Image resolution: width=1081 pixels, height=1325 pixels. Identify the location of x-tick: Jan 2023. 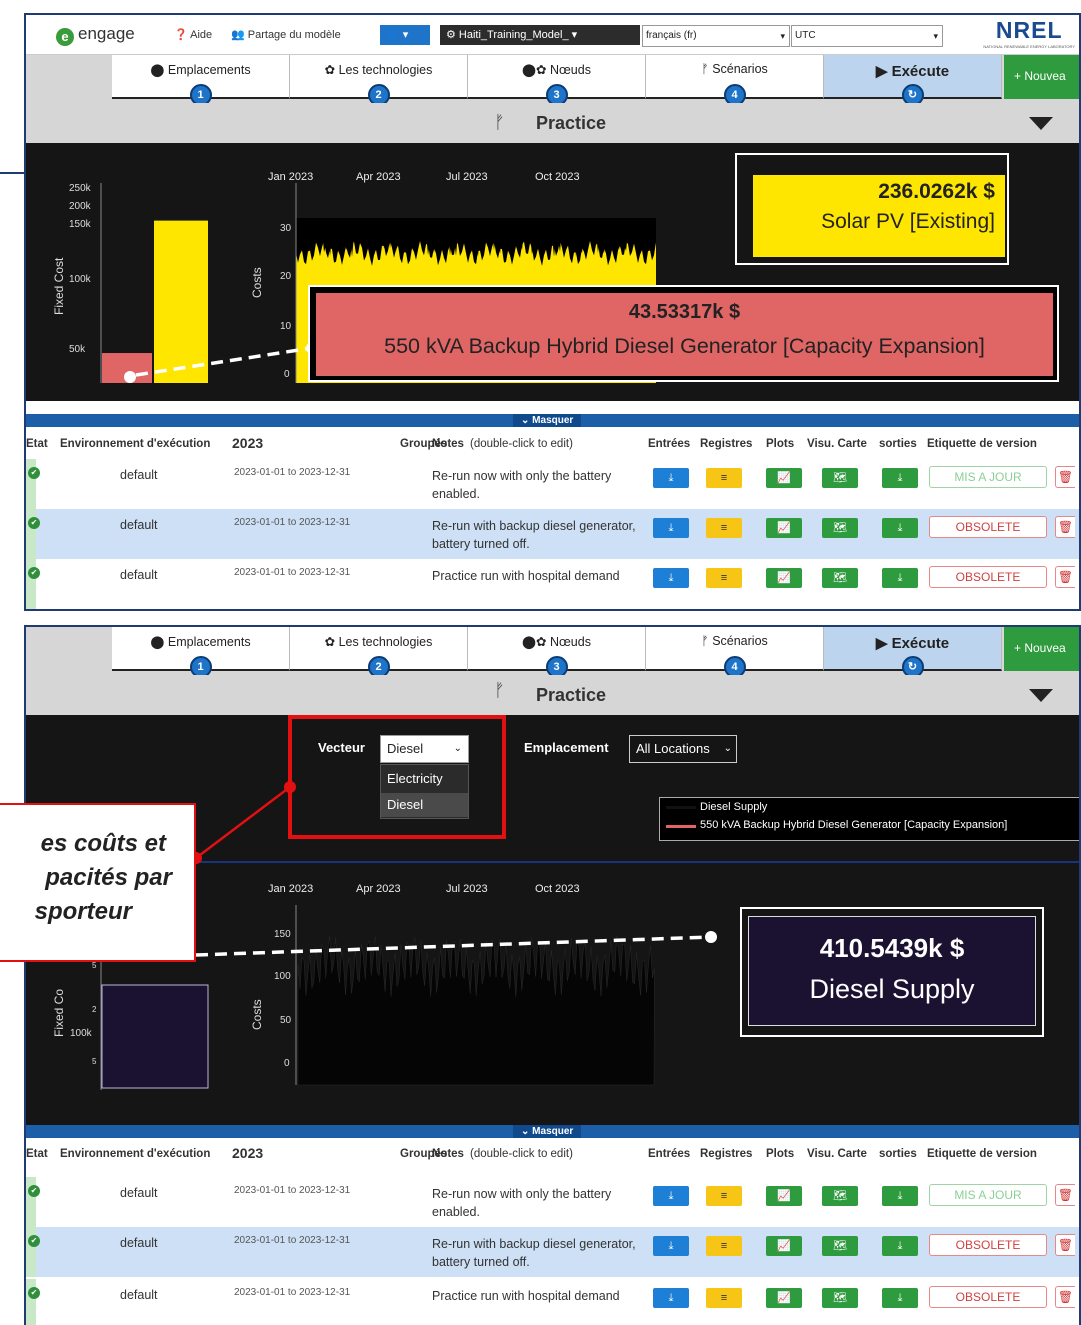
(291, 177).